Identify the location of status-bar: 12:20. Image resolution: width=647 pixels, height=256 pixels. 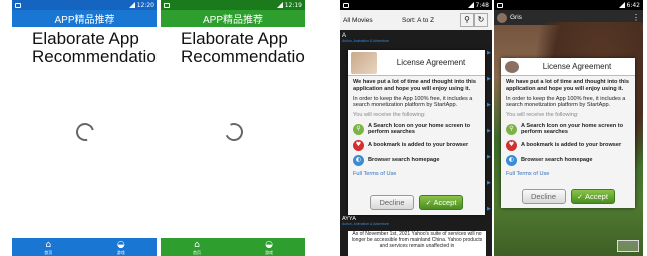
(84, 5).